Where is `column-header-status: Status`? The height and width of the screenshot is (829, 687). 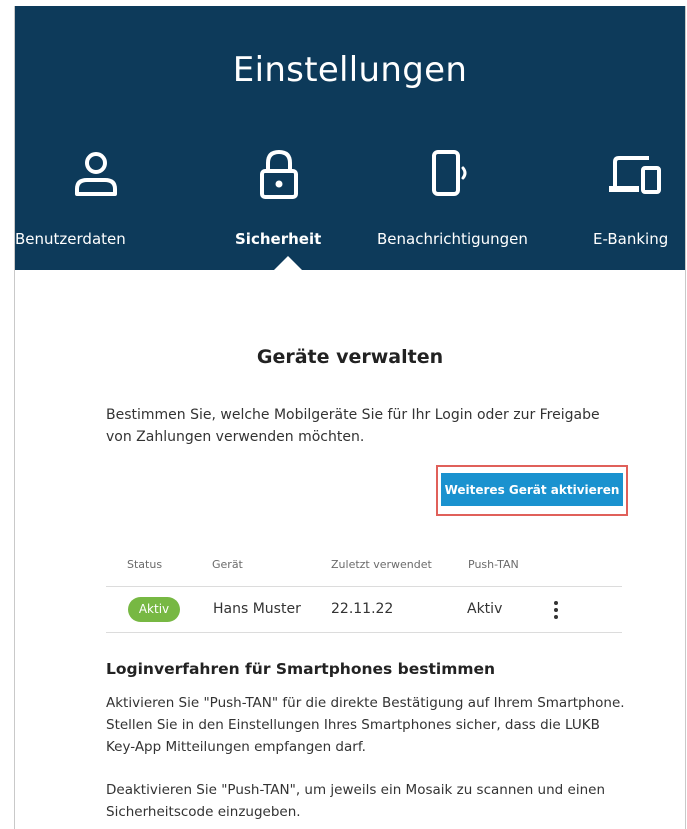
column-header-status: Status is located at coordinates (145, 564).